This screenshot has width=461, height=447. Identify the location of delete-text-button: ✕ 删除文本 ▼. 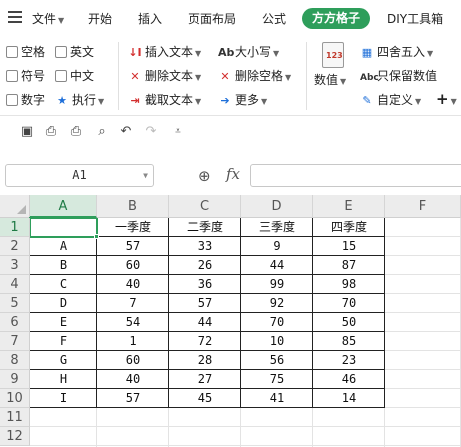
(164, 77).